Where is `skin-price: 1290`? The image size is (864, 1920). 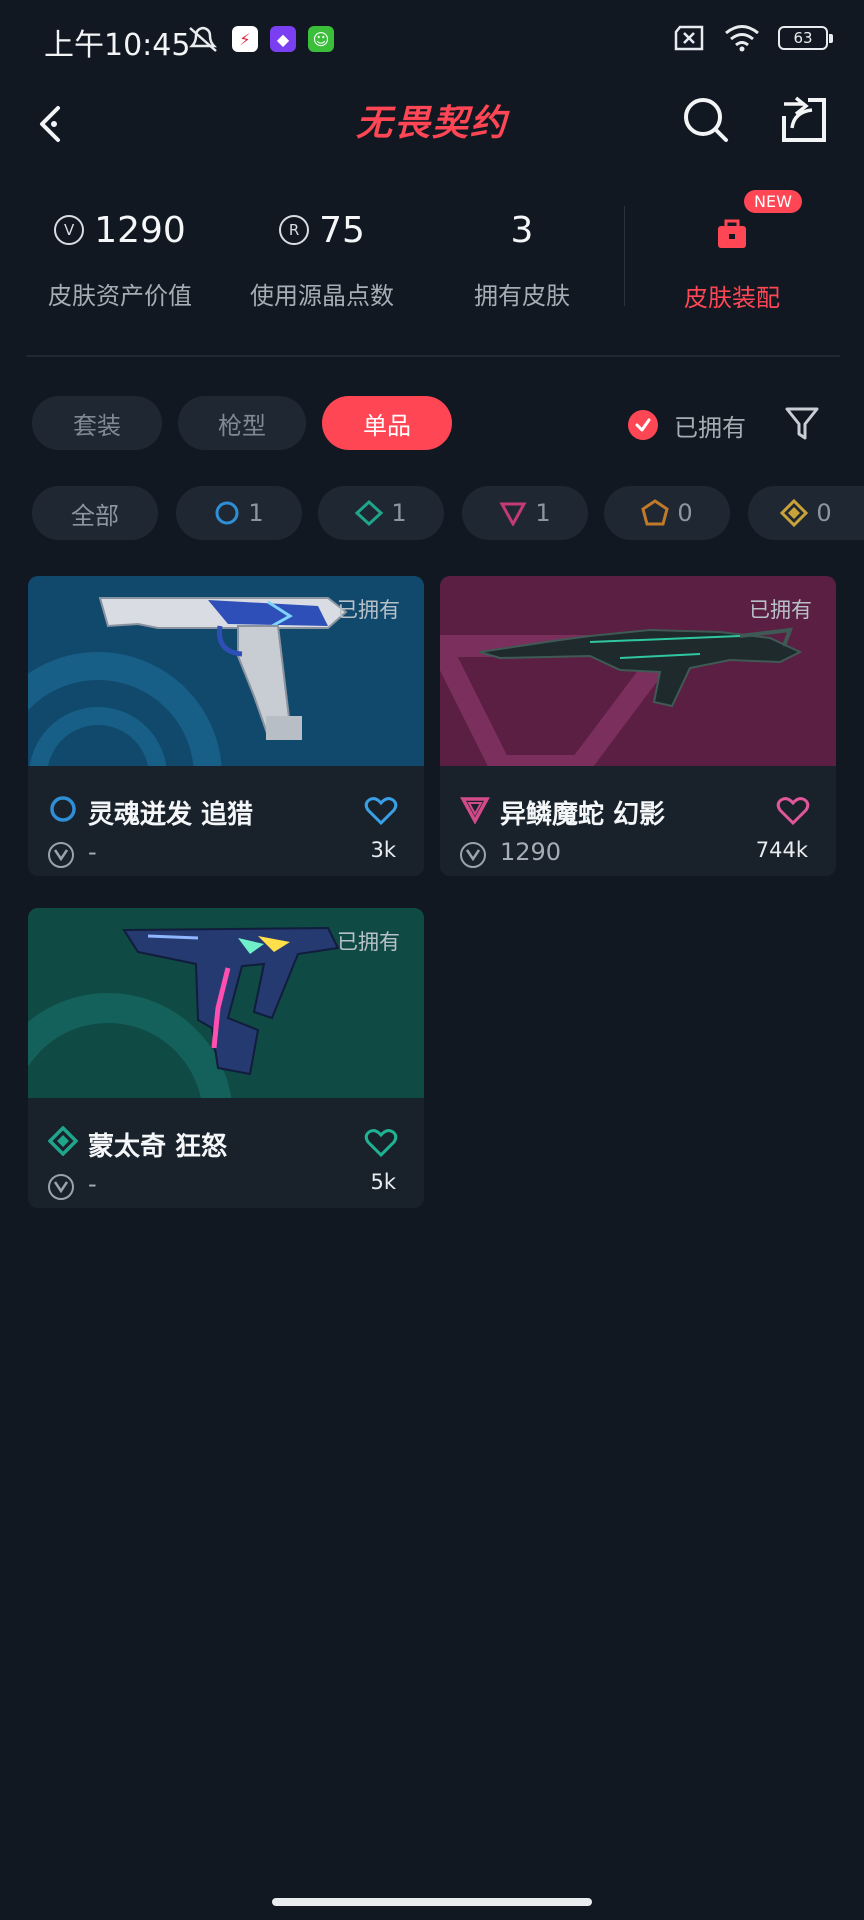 skin-price: 1290 is located at coordinates (531, 852).